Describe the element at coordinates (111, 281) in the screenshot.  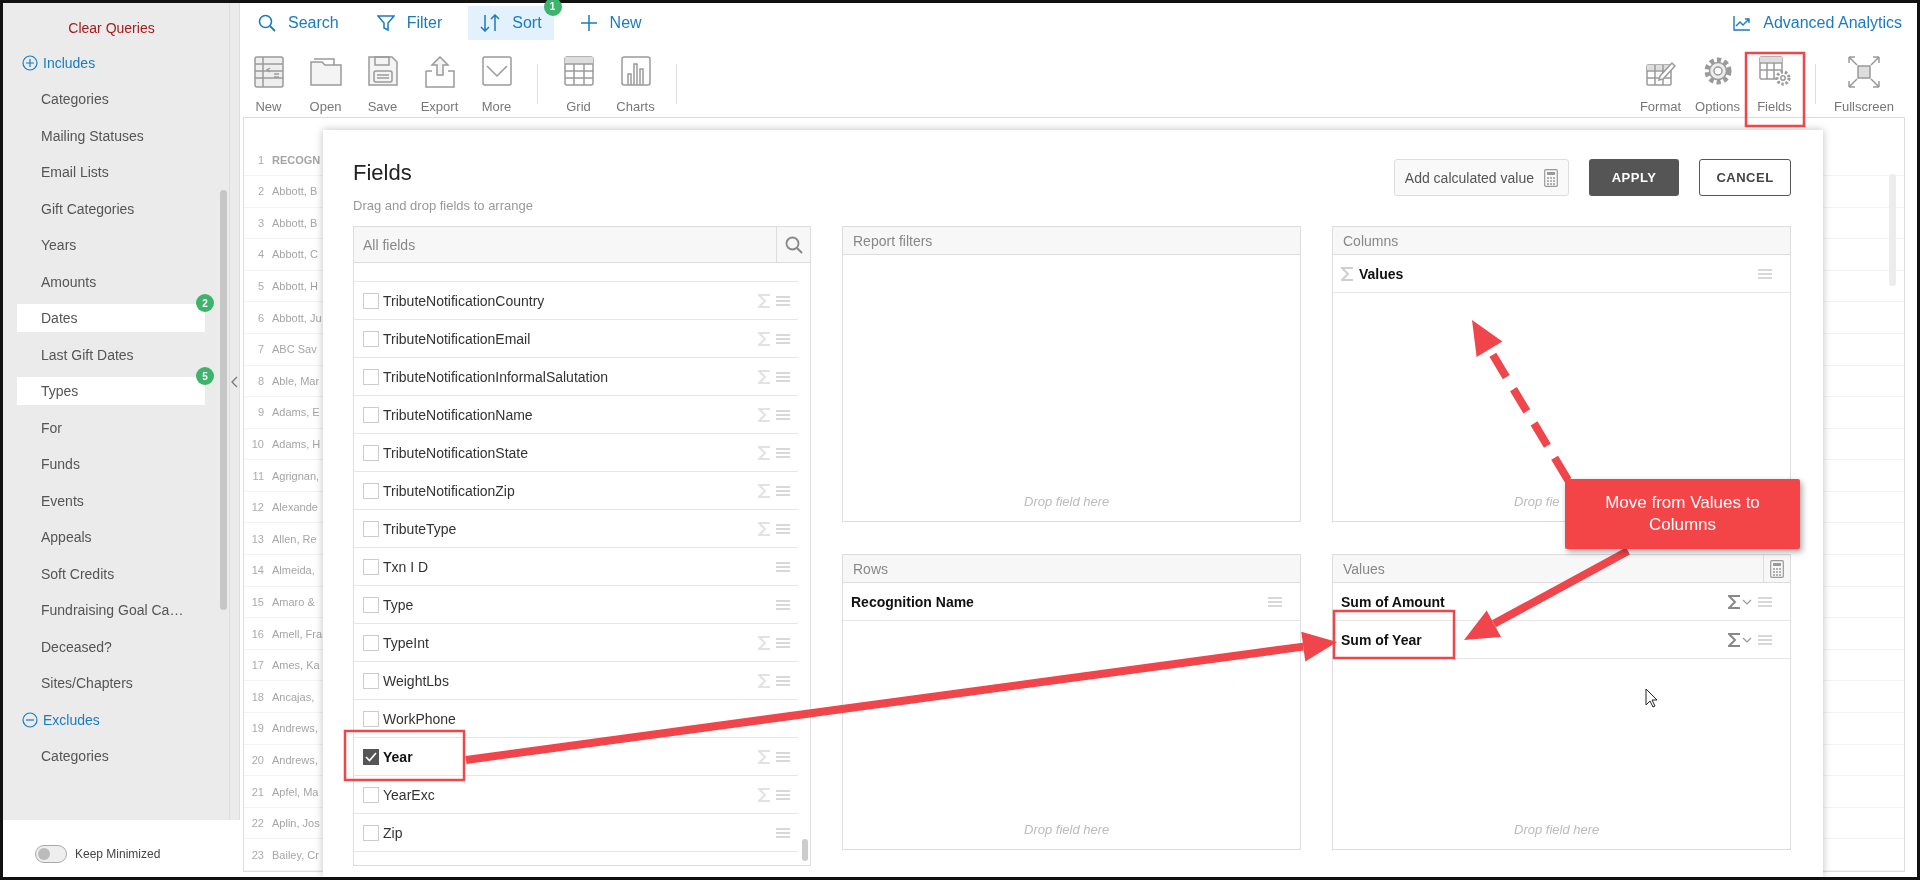
I see `sidebar-item: Amounts` at that location.